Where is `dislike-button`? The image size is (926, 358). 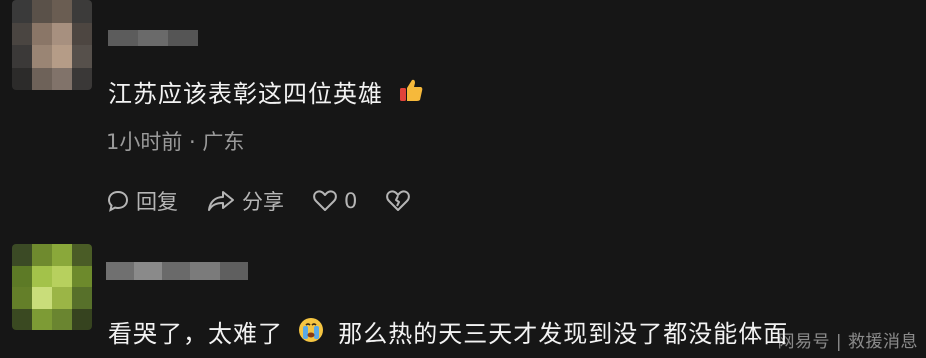
dislike-button is located at coordinates (398, 201).